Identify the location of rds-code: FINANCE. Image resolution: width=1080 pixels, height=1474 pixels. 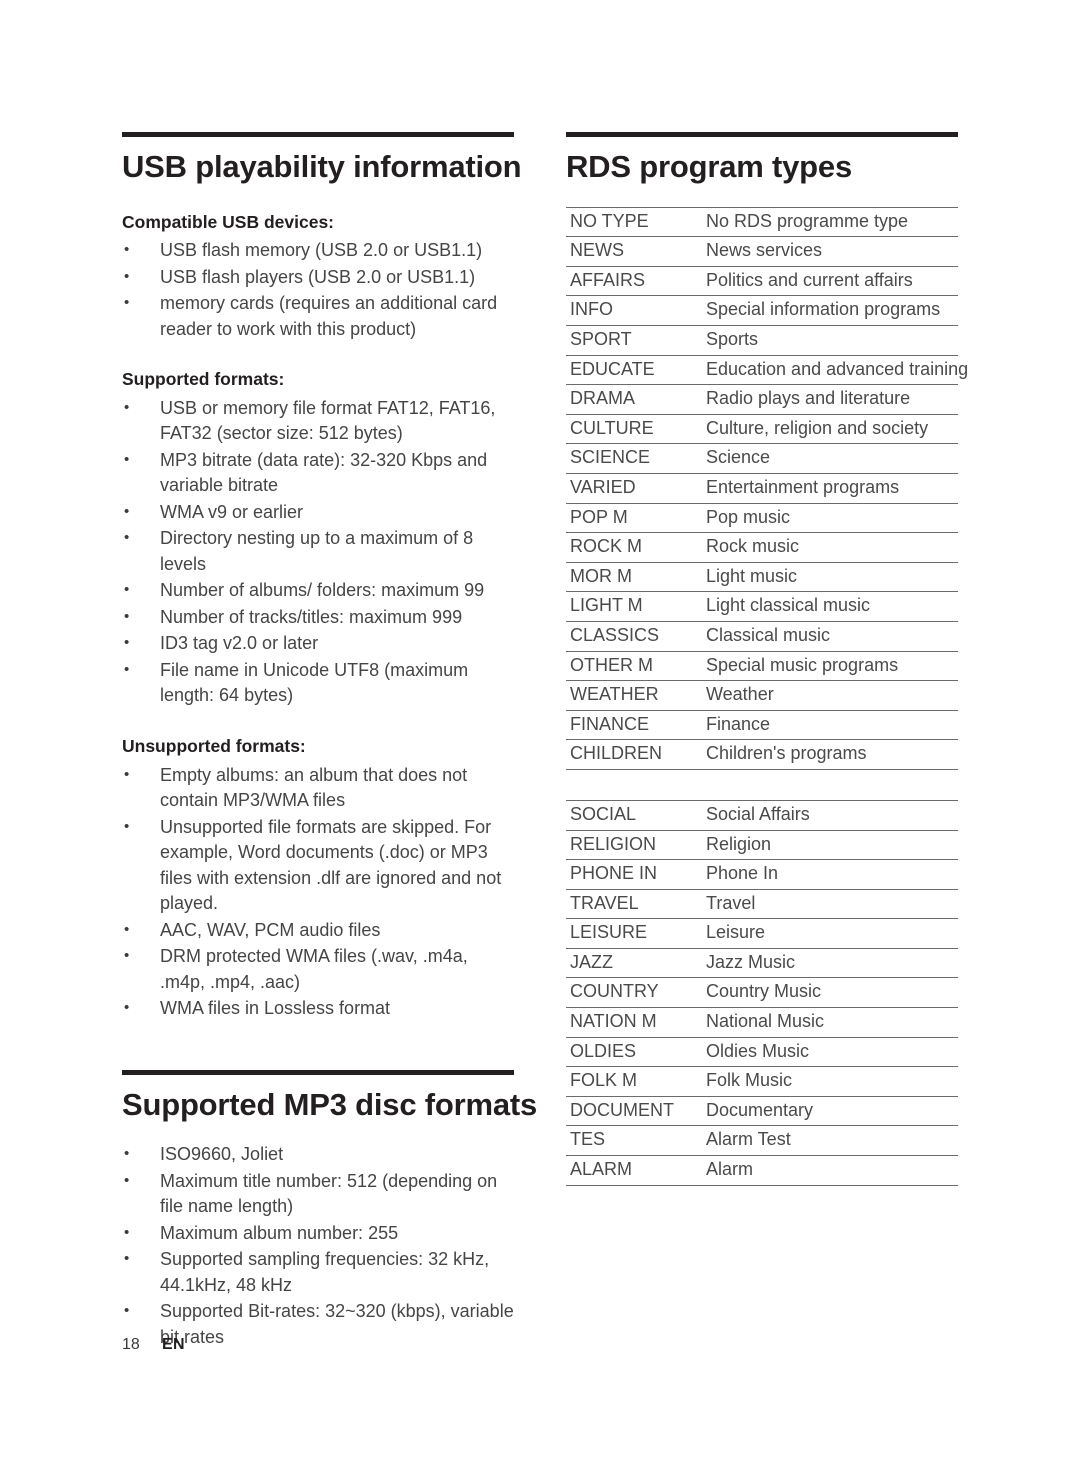
(635, 725).